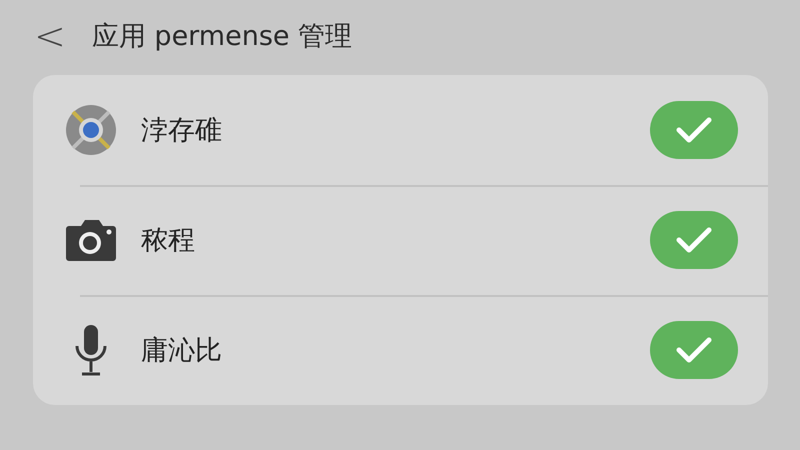 This screenshot has width=800, height=450. I want to click on lens-icon, so click(91, 130).